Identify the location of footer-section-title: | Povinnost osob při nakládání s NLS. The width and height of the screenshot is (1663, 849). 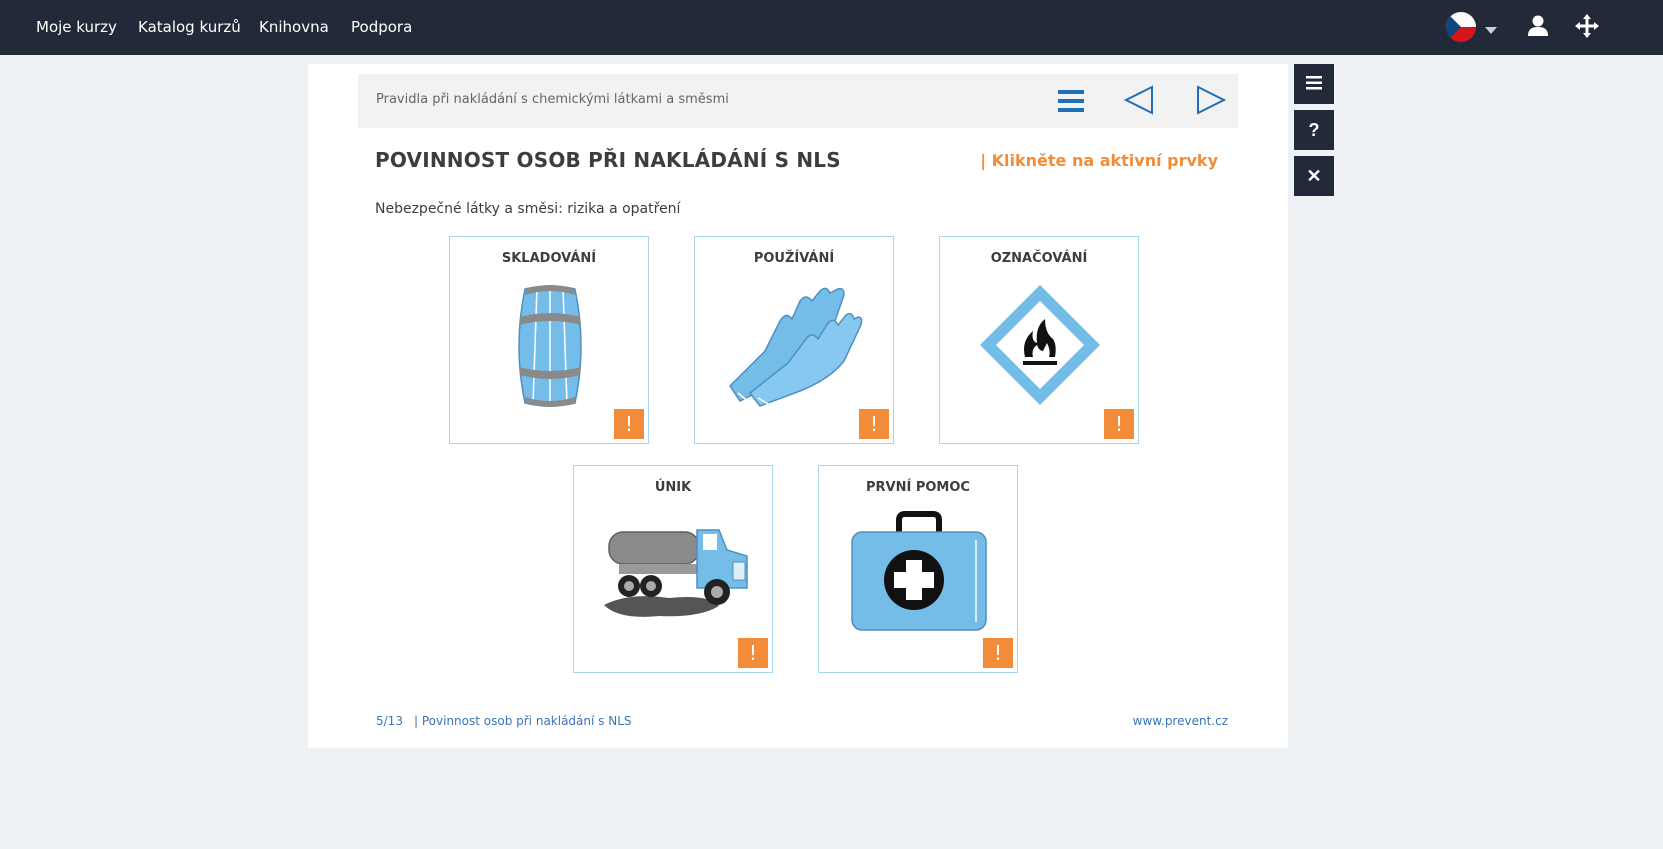
(523, 721).